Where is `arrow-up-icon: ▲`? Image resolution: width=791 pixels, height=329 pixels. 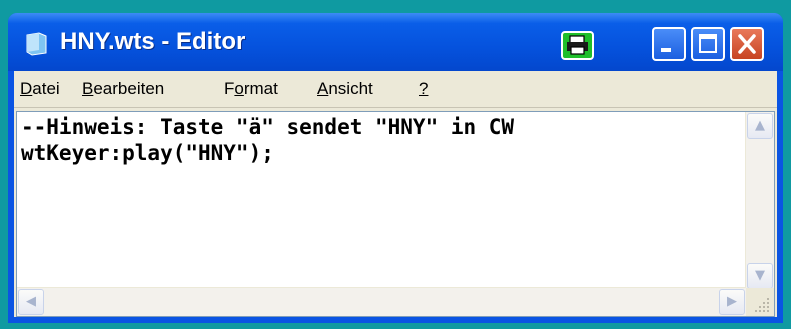
arrow-up-icon: ▲ is located at coordinates (760, 125).